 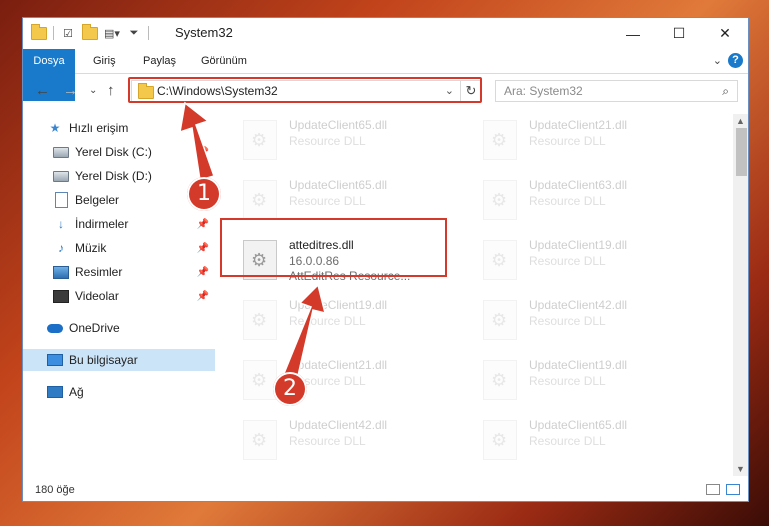 I want to click on star-icon: ★, so click(x=55, y=128).